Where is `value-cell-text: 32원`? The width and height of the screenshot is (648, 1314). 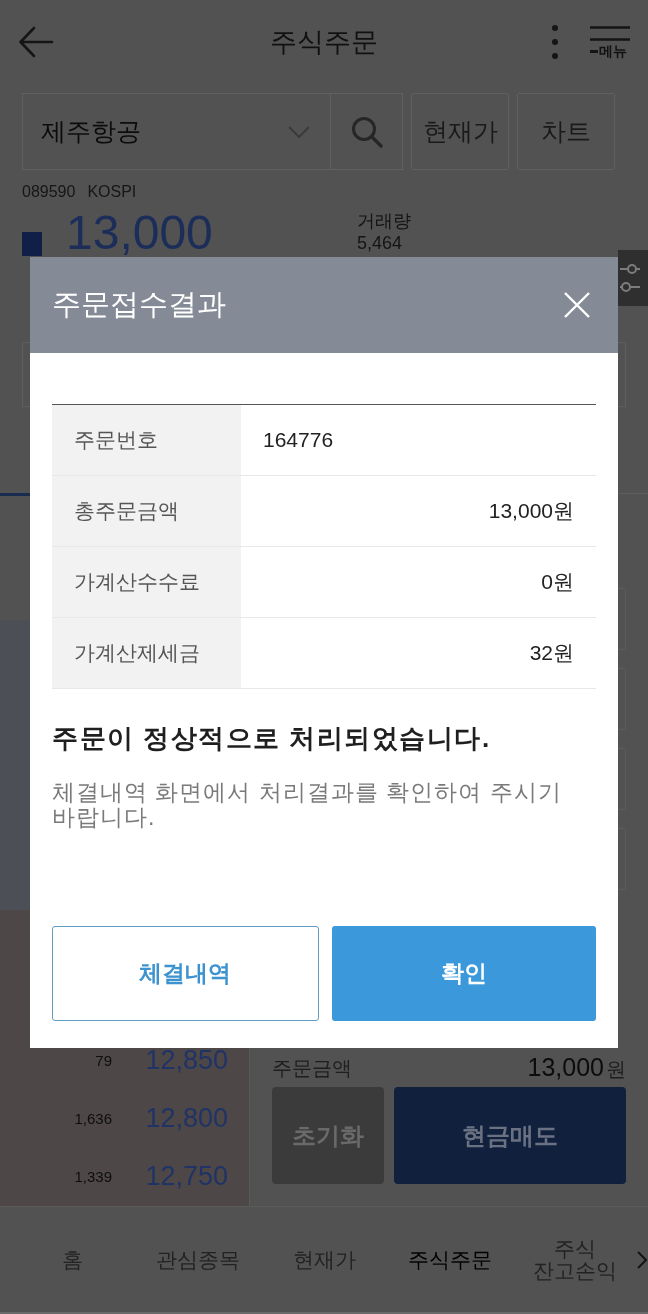
value-cell-text: 32원 is located at coordinates (551, 653).